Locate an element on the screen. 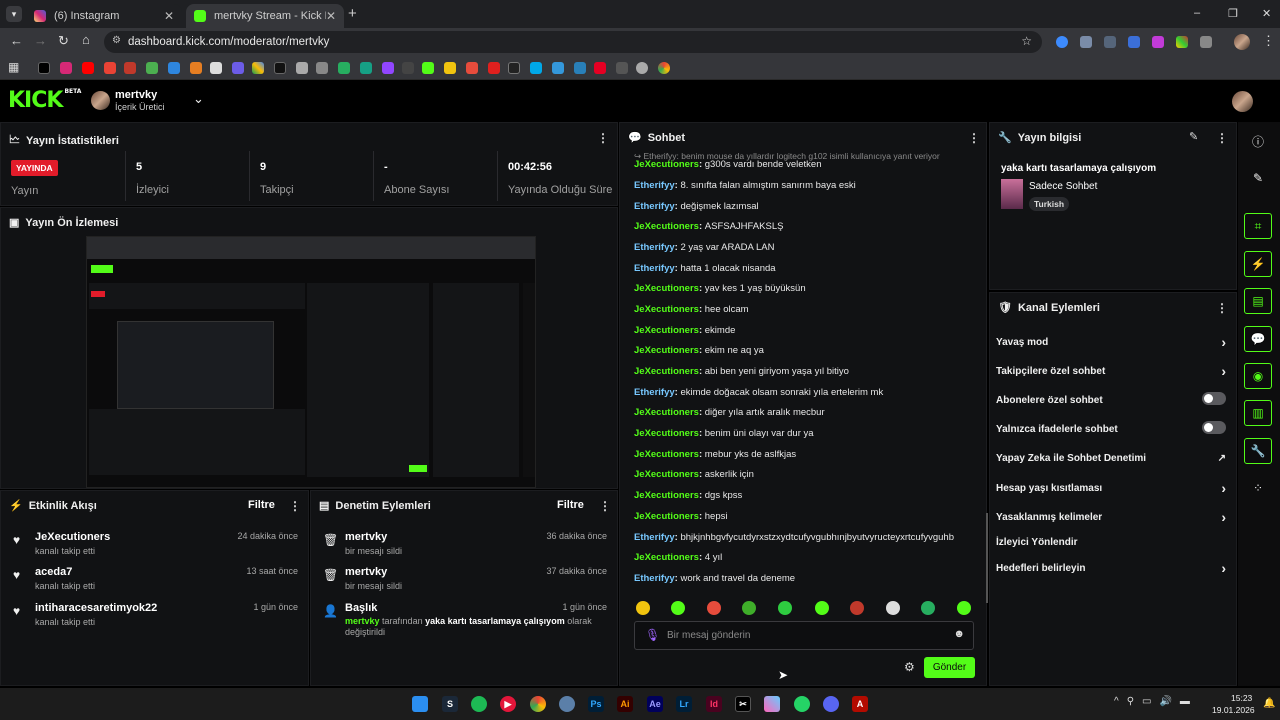 Image resolution: width=1280 pixels, height=720 pixels. x-bookmark-icon is located at coordinates (44, 68).